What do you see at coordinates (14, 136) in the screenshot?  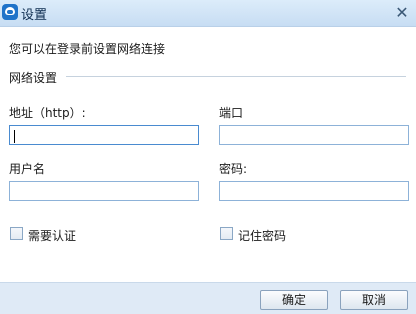 I see `text-caret` at bounding box center [14, 136].